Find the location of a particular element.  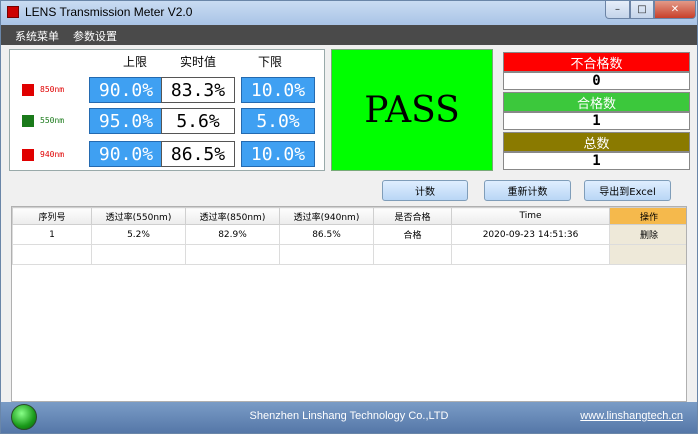

menu-params: 参数设置 is located at coordinates (95, 36).